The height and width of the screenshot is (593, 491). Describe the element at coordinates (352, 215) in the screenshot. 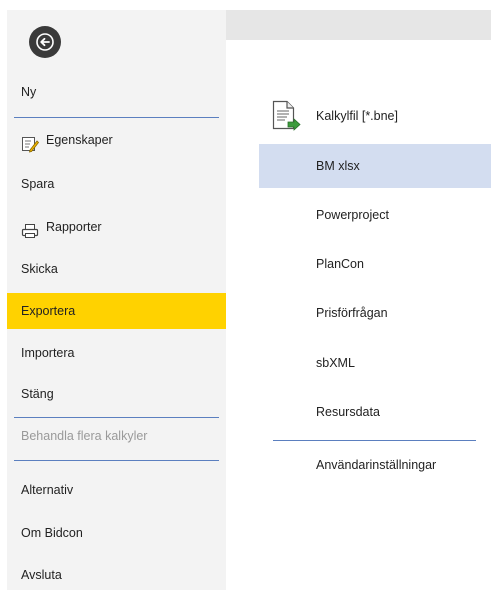

I see `export-option-label: Powerproject` at that location.